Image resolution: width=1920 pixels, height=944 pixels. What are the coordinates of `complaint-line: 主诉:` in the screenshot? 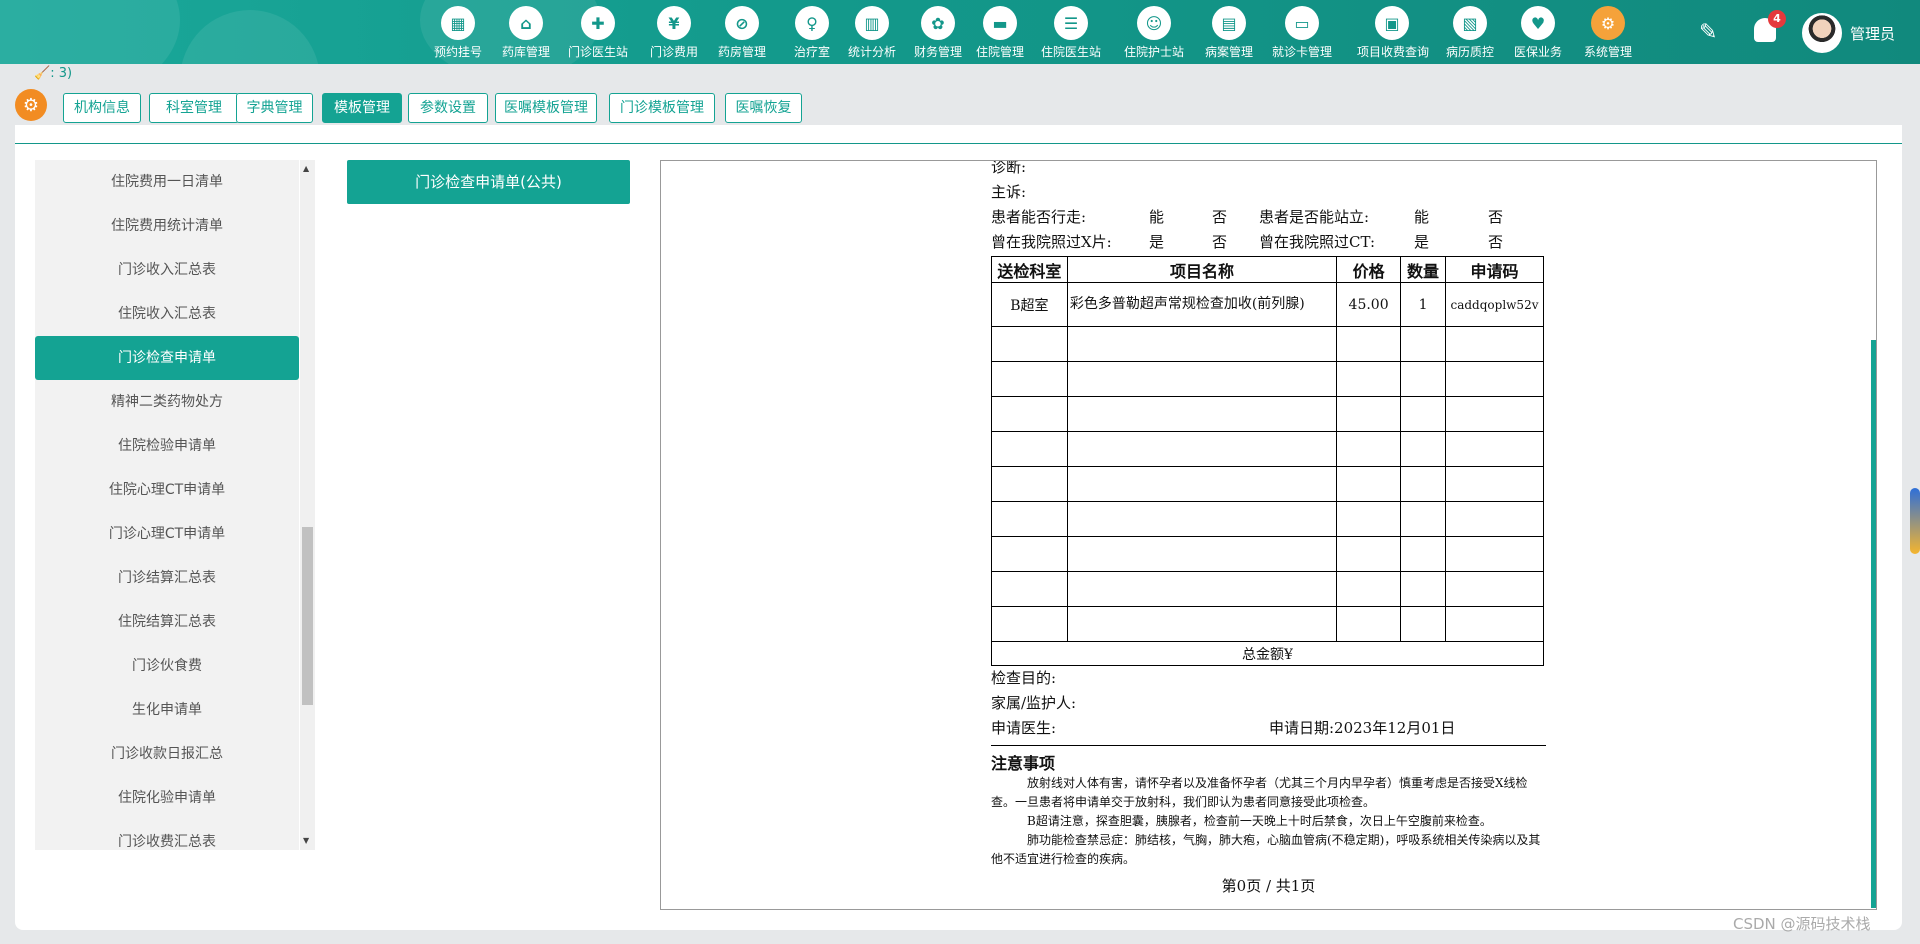 It's located at (1268, 192).